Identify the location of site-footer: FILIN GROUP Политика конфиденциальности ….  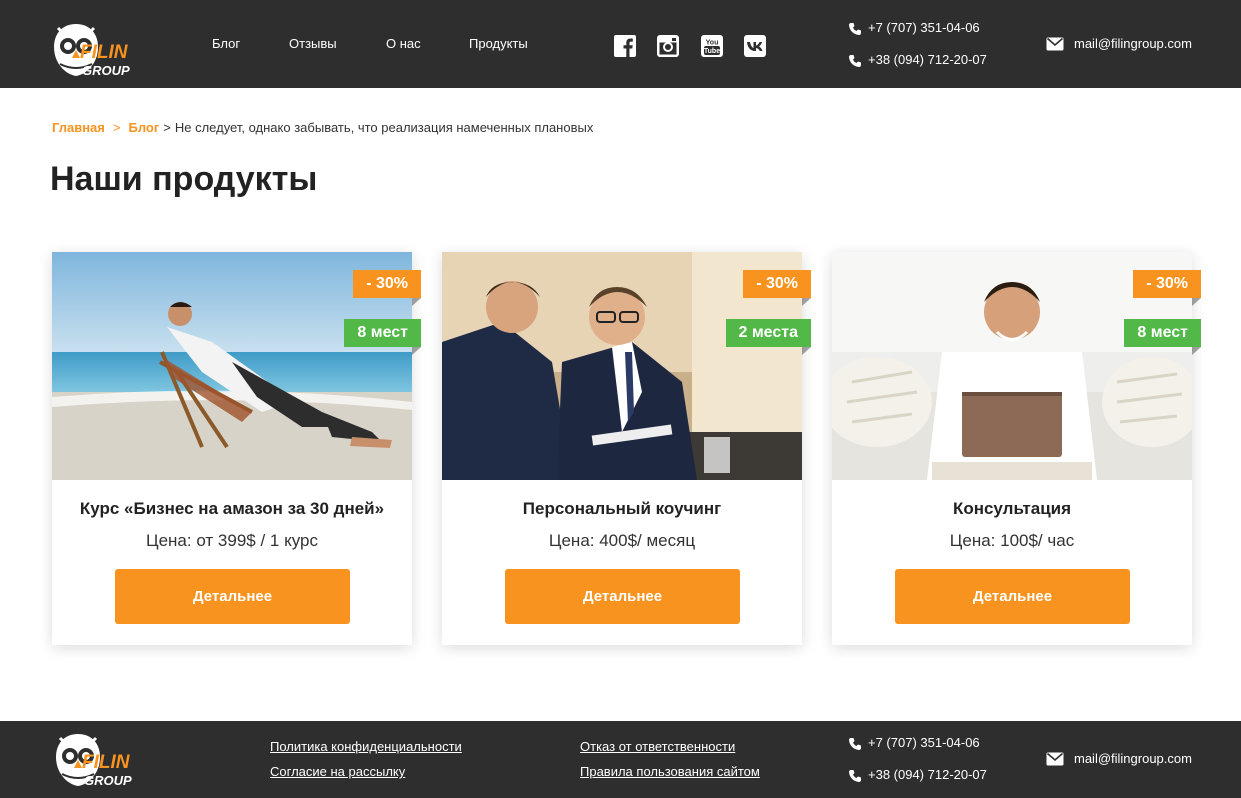
(620, 759).